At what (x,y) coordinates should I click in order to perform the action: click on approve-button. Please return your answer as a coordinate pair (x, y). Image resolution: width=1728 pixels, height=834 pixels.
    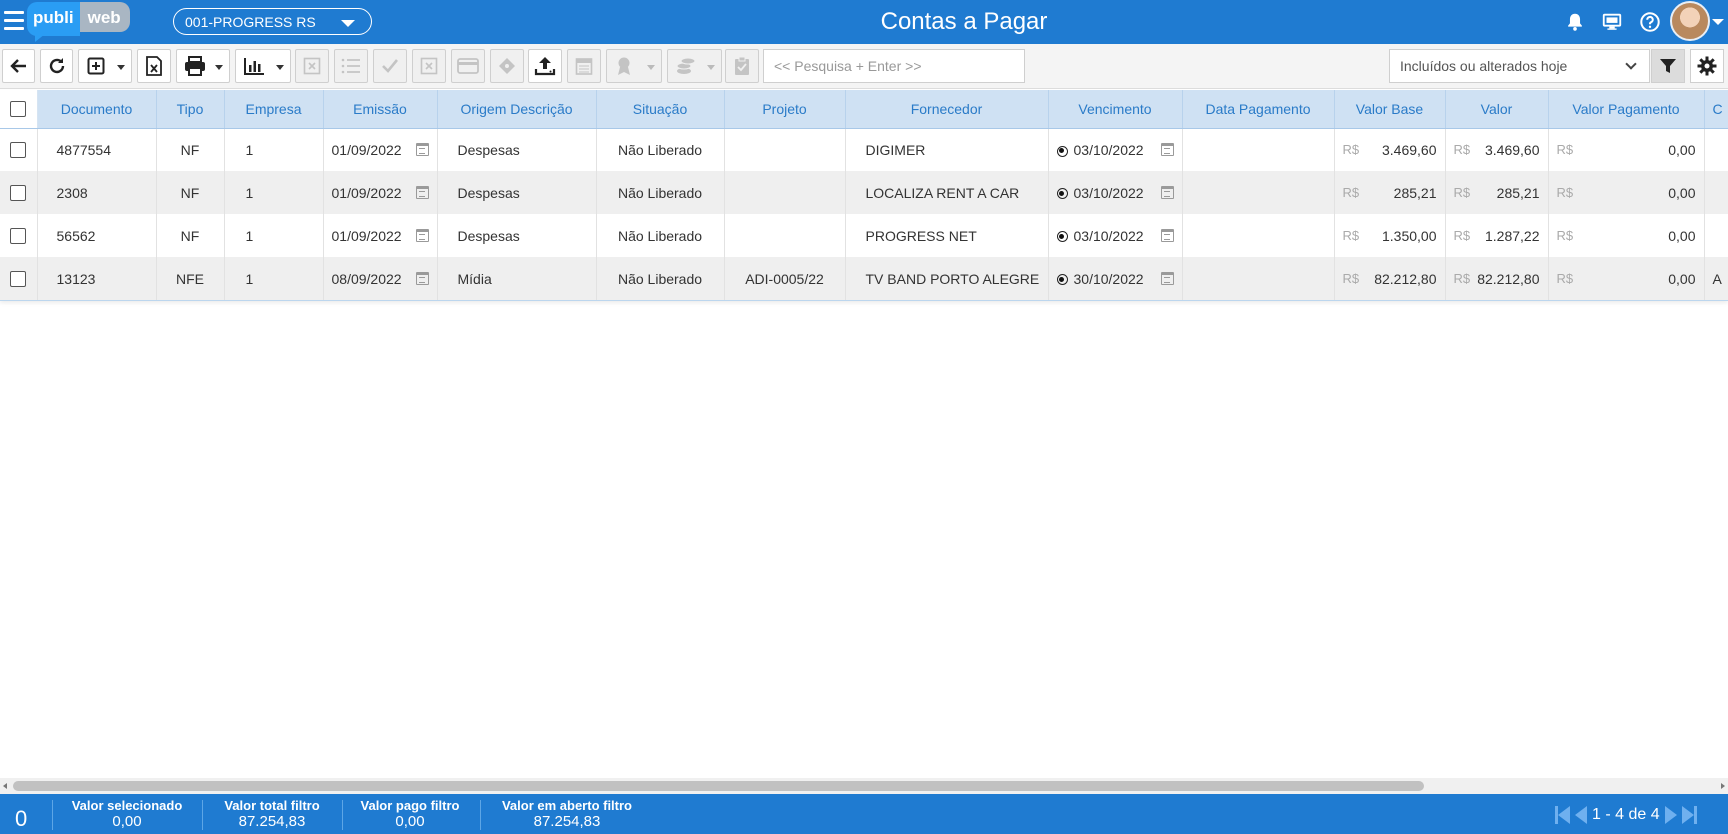
    Looking at the image, I should click on (390, 66).